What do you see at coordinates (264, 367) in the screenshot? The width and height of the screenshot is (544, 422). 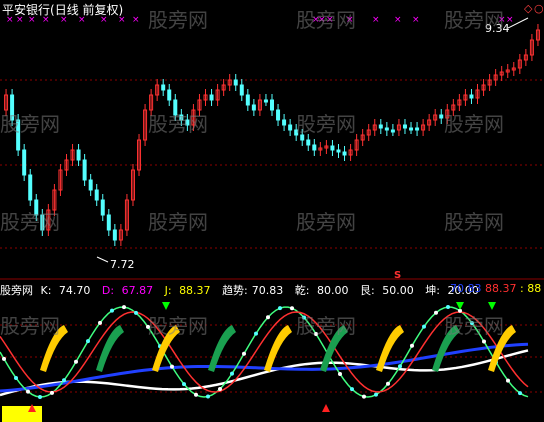 I see `trend-line-blue` at bounding box center [264, 367].